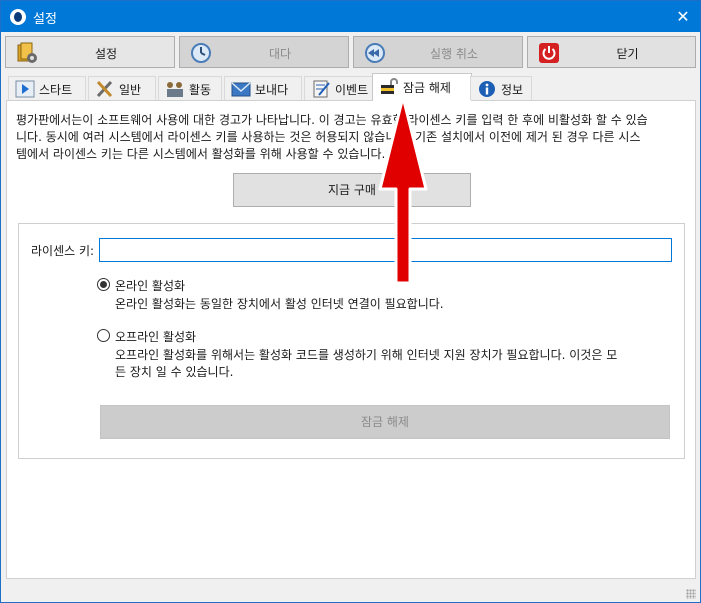 The height and width of the screenshot is (603, 701). What do you see at coordinates (130, 90) in the screenshot?
I see `tab-general-label: 일반` at bounding box center [130, 90].